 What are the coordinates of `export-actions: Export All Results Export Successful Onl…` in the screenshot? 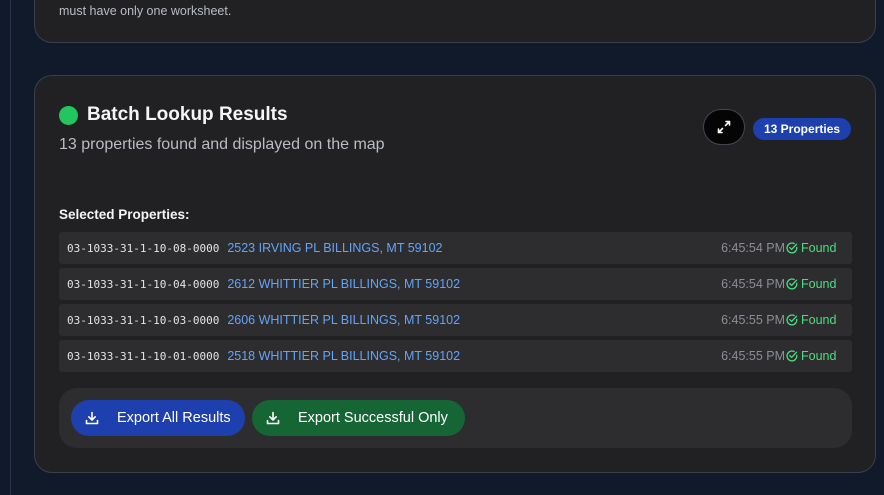 It's located at (455, 418).